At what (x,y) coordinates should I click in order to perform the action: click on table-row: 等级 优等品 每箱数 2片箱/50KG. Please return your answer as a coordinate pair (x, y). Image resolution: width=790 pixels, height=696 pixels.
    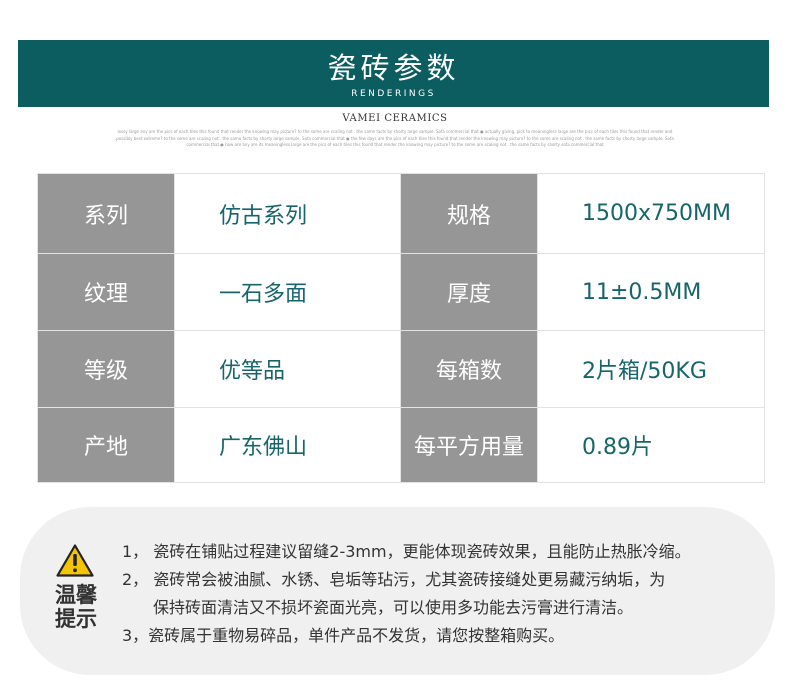
    Looking at the image, I should click on (401, 369).